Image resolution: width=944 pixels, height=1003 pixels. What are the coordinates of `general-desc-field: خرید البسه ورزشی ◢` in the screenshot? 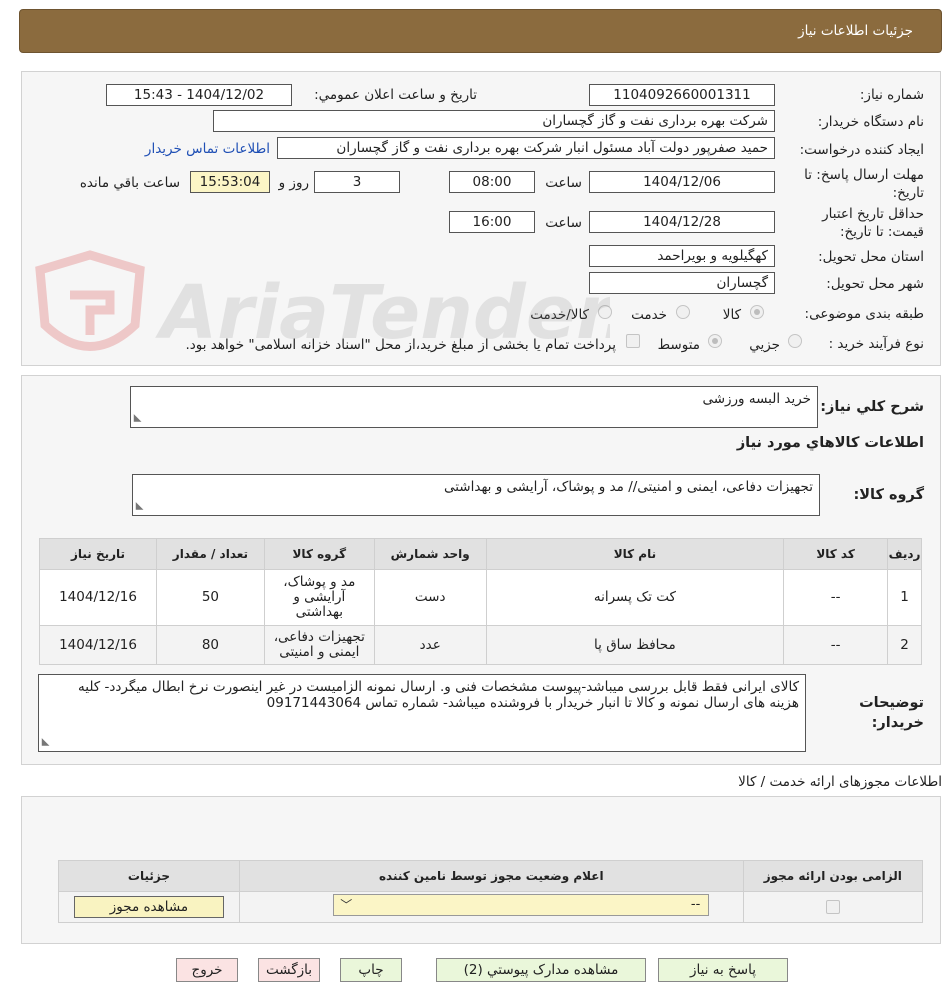 It's located at (474, 407).